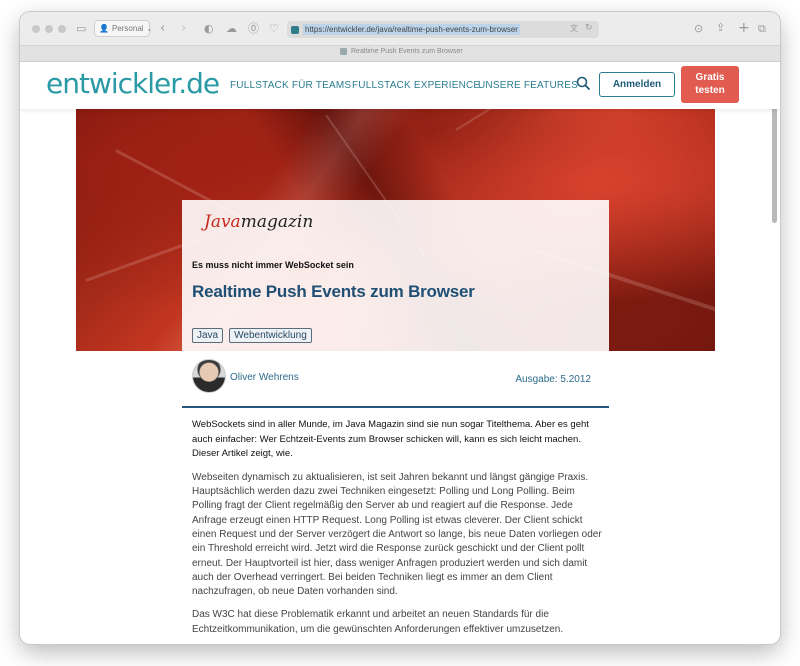 Image resolution: width=800 pixels, height=666 pixels. I want to click on trial-label-line1: Gratis, so click(710, 77).